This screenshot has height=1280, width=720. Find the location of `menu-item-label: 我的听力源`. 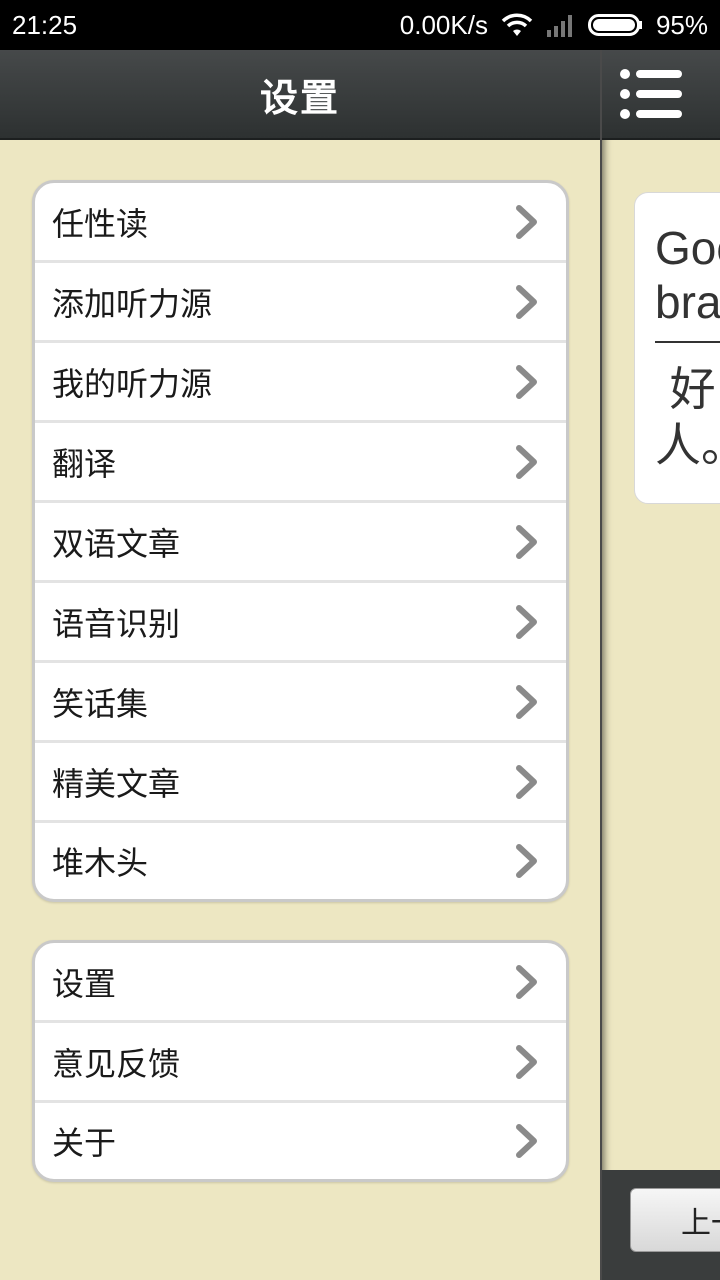

menu-item-label: 我的听力源 is located at coordinates (132, 383).